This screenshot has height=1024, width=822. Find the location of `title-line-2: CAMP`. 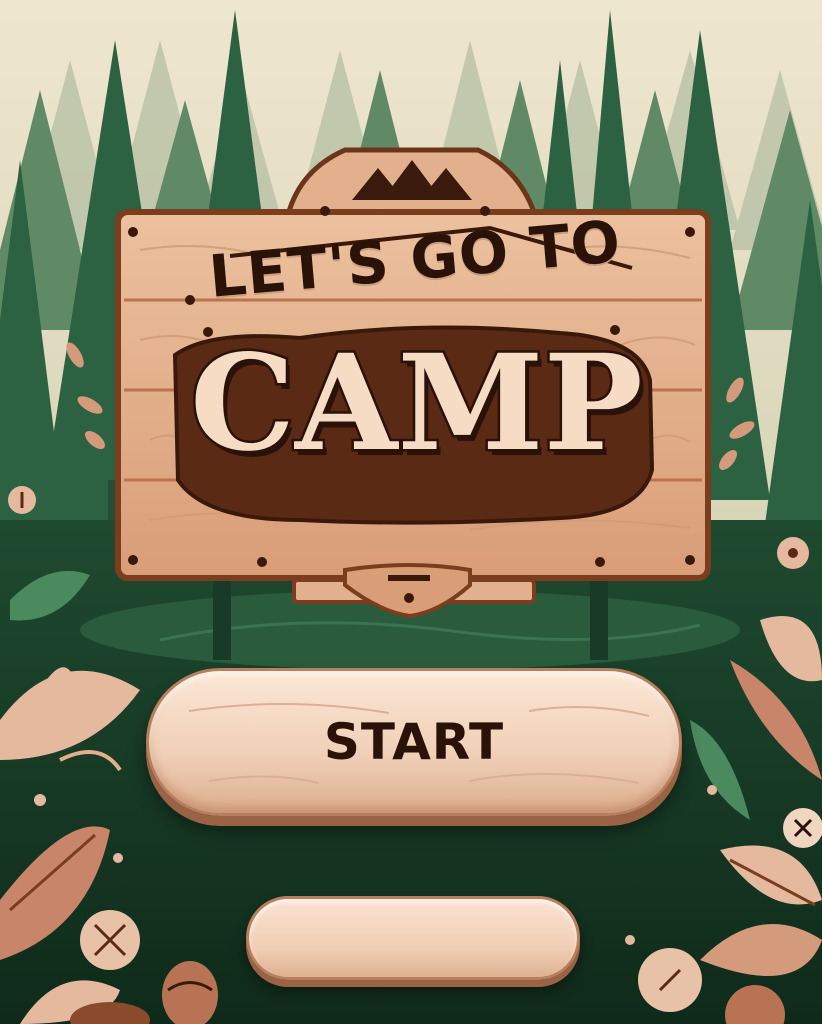

title-line-2: CAMP is located at coordinates (417, 403).